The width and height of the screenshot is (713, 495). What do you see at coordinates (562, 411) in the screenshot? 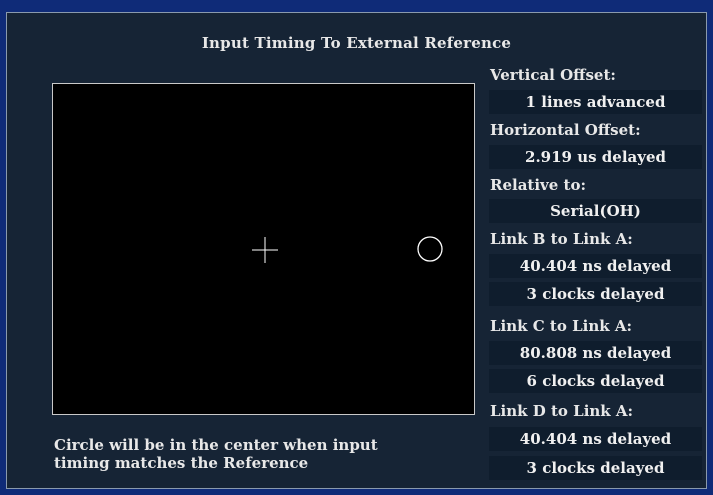
I see `link-d-label: Link D to Link A:` at bounding box center [562, 411].